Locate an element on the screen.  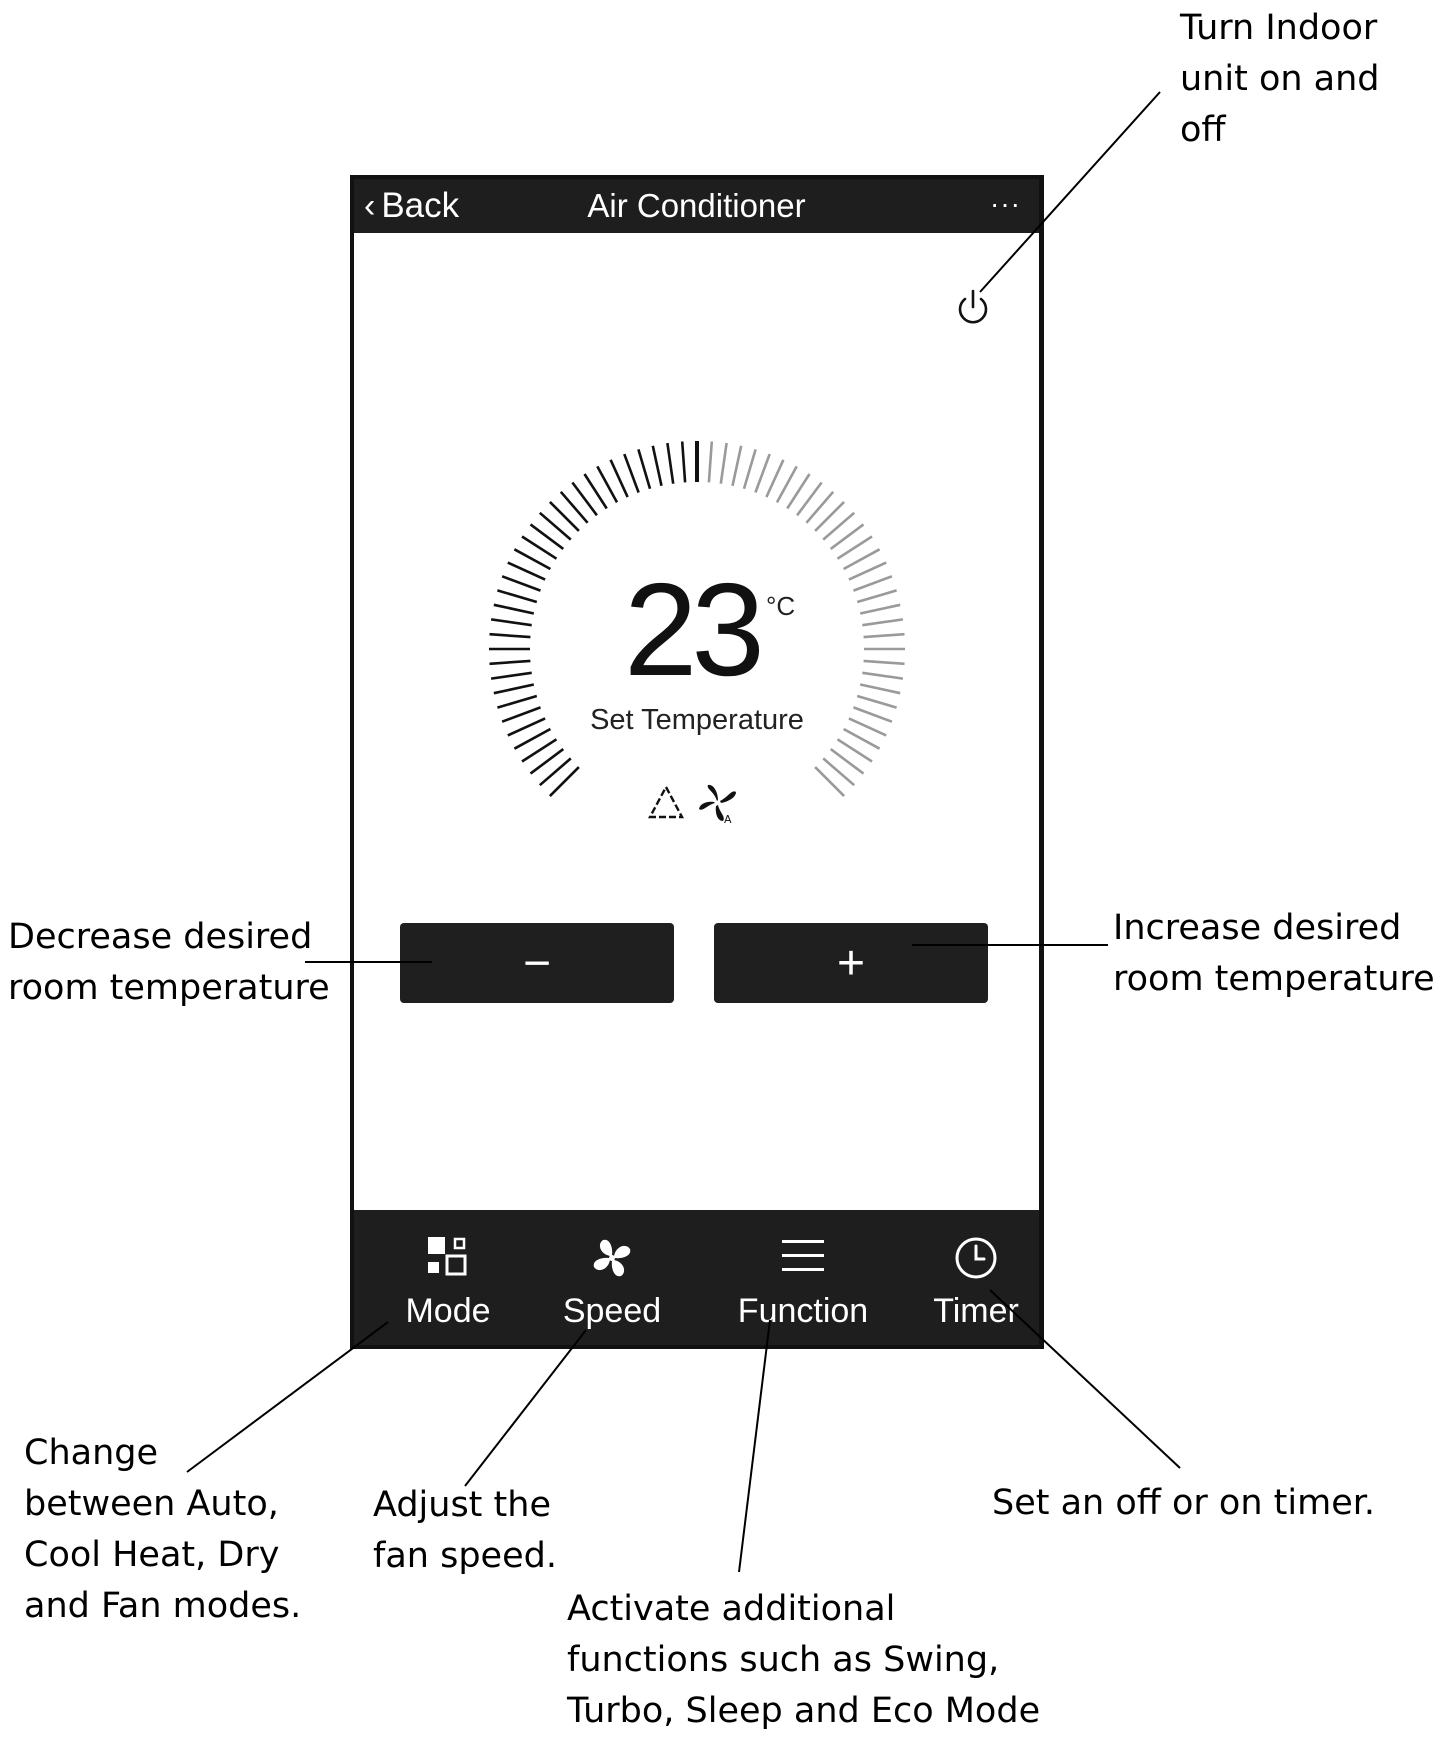
annotation-decrease: Decrease desired room temperature is located at coordinates (169, 962).